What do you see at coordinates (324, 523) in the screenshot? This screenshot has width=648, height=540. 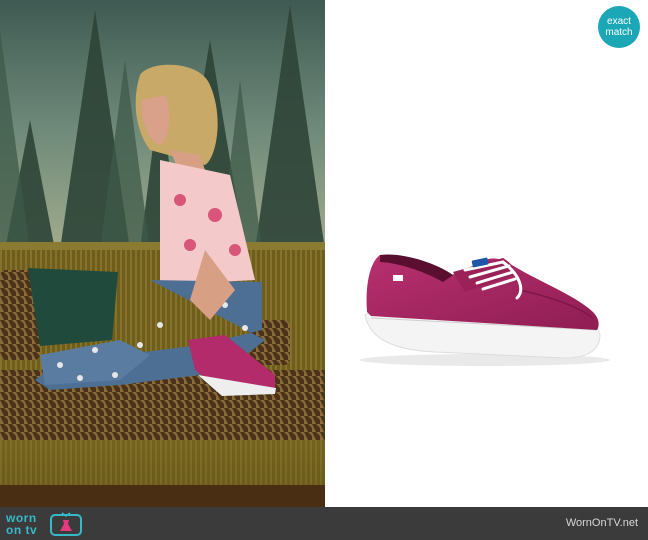 I see `footer-bar: worn on tv WornOnTV.net` at bounding box center [324, 523].